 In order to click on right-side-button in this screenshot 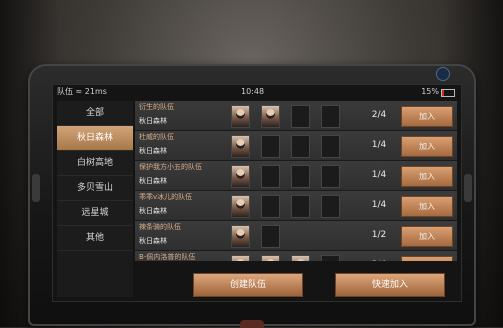, I will do `click(468, 188)`.